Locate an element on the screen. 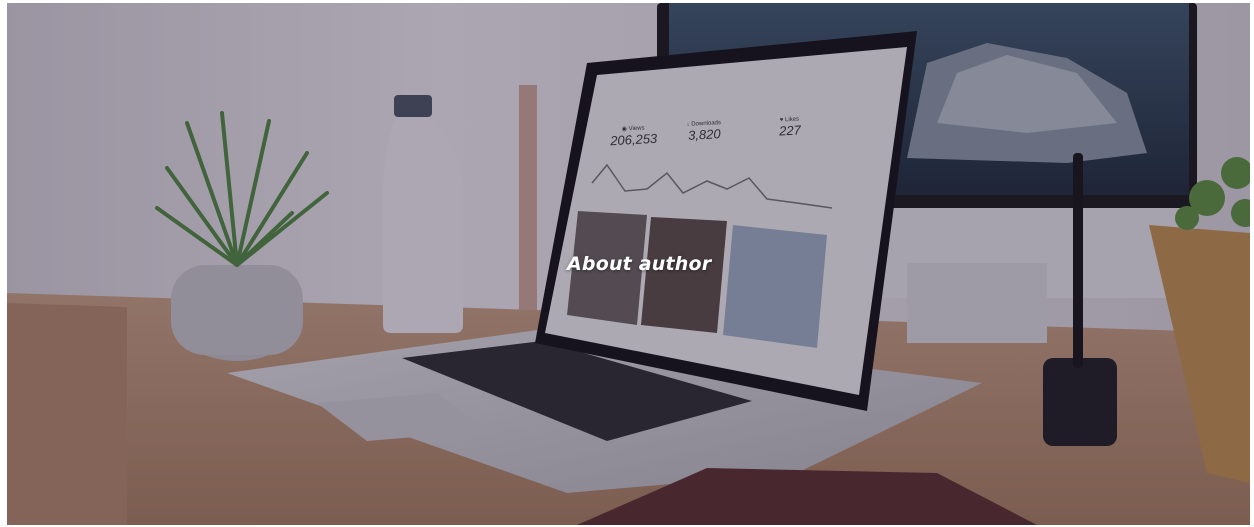 The height and width of the screenshot is (527, 1254). page-title: About author is located at coordinates (639, 264).